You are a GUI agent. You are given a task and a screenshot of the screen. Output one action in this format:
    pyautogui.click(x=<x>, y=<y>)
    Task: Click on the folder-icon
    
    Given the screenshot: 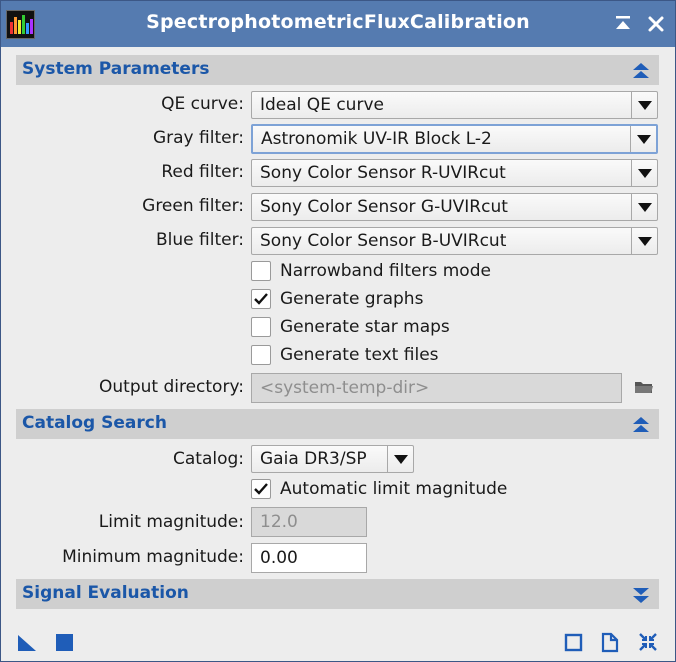 What is the action you would take?
    pyautogui.click(x=644, y=387)
    